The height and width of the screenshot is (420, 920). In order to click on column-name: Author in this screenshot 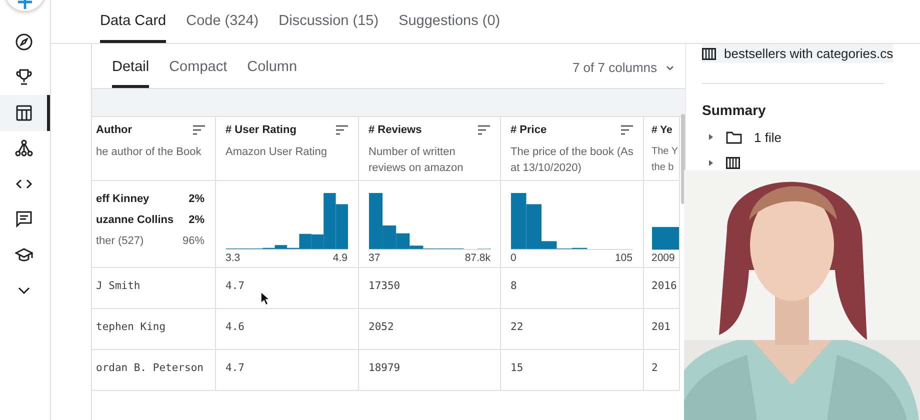, I will do `click(114, 130)`.